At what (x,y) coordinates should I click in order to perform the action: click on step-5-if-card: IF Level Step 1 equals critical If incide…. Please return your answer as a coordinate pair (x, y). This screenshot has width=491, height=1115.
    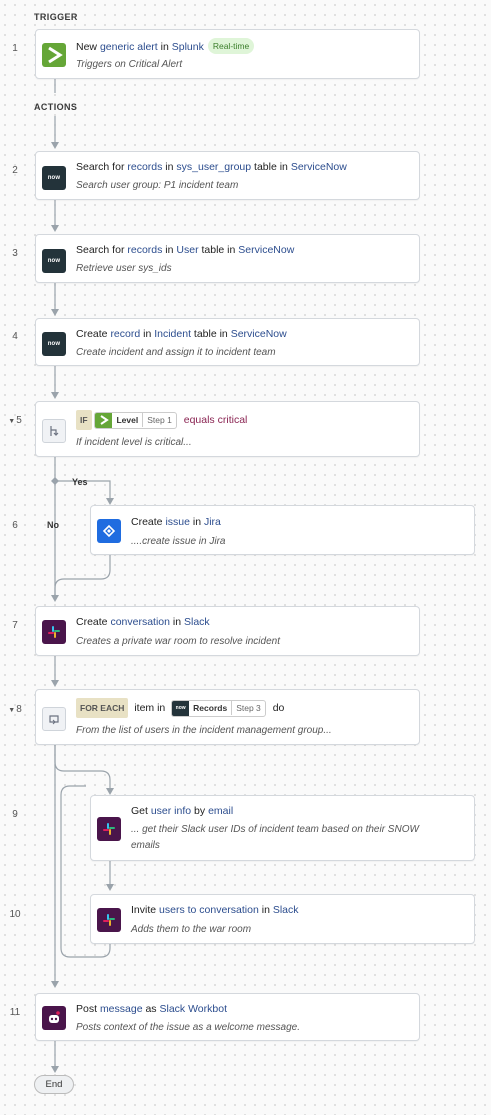
    Looking at the image, I should click on (227, 429).